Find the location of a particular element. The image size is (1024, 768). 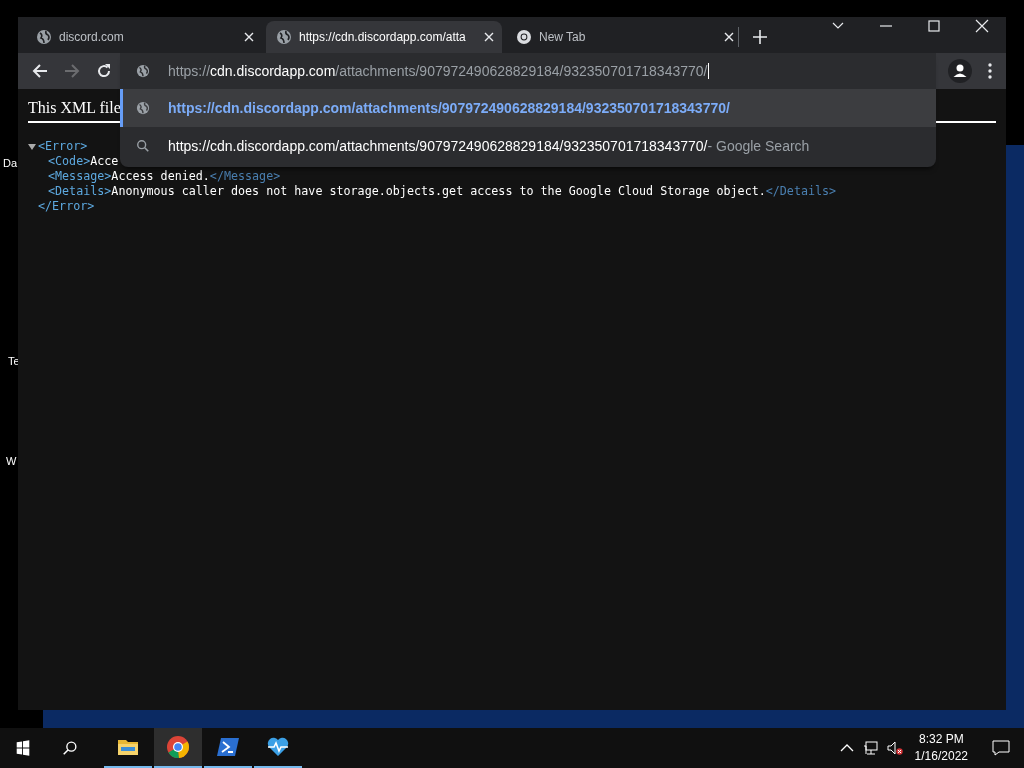

xml-element-line: <Message>Access denied.</Message> is located at coordinates (164, 176).